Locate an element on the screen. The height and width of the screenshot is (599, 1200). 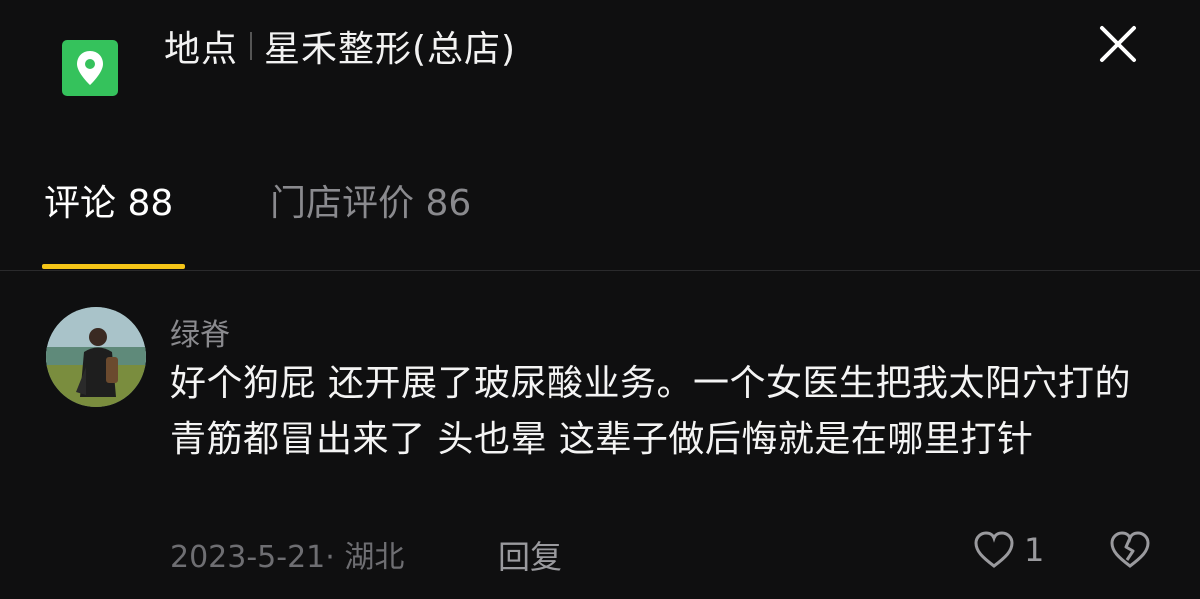
like-button: 1 is located at coordinates (1008, 550).